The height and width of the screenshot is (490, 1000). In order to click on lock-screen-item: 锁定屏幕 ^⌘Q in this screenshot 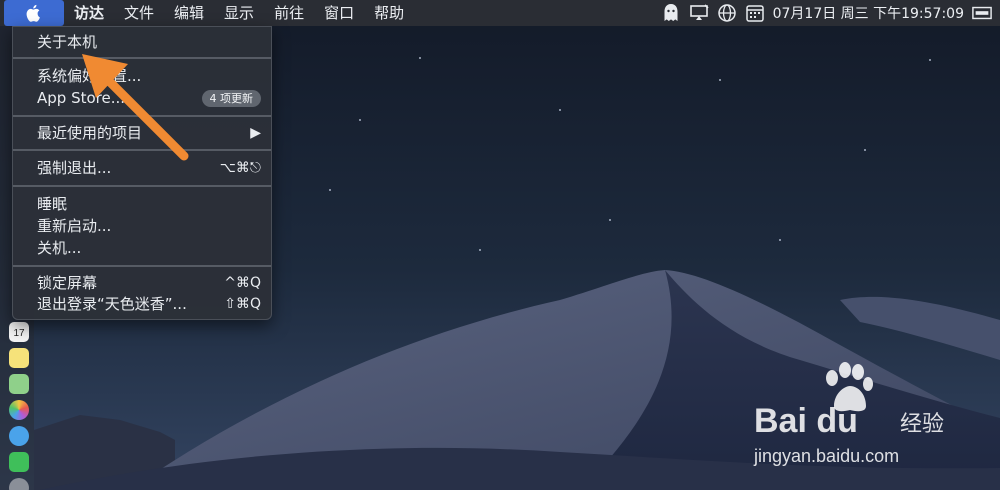, I will do `click(142, 283)`.